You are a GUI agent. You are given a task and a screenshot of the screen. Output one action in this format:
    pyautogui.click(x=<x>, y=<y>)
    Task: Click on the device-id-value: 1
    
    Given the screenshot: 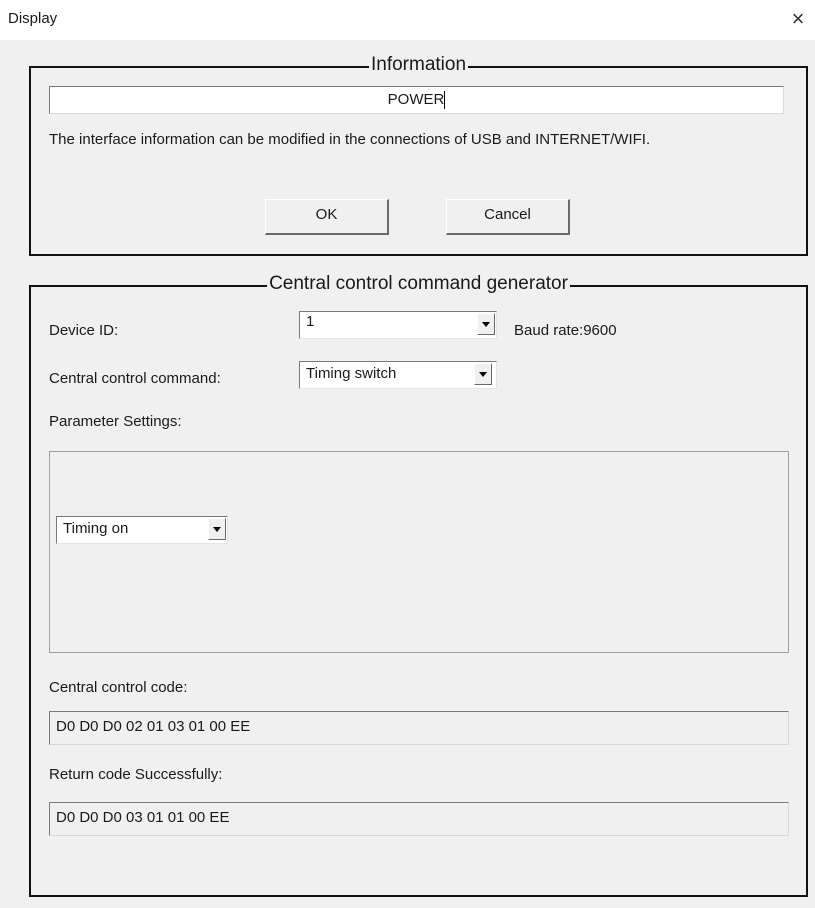 What is the action you would take?
    pyautogui.click(x=310, y=321)
    